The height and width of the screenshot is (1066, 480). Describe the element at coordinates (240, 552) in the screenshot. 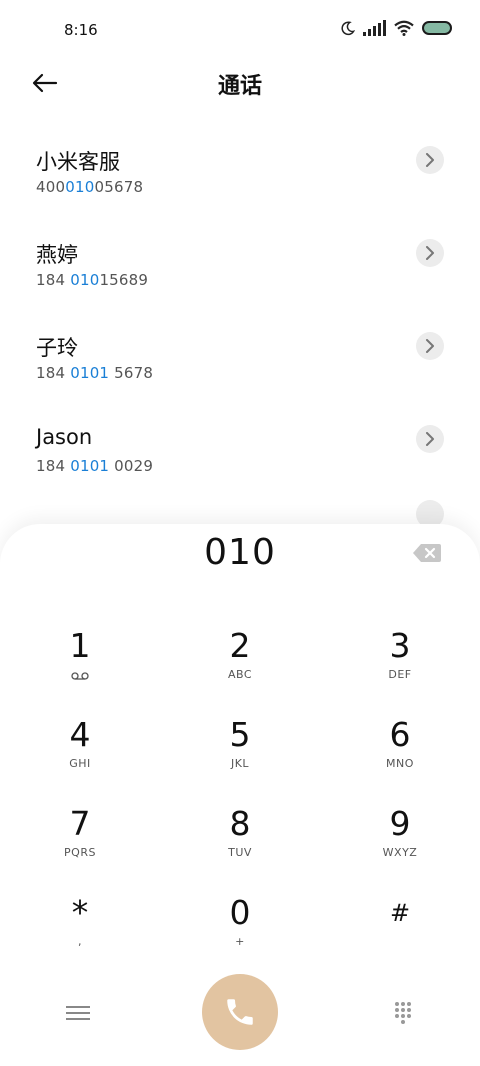

I see `dialed-number: 010` at that location.